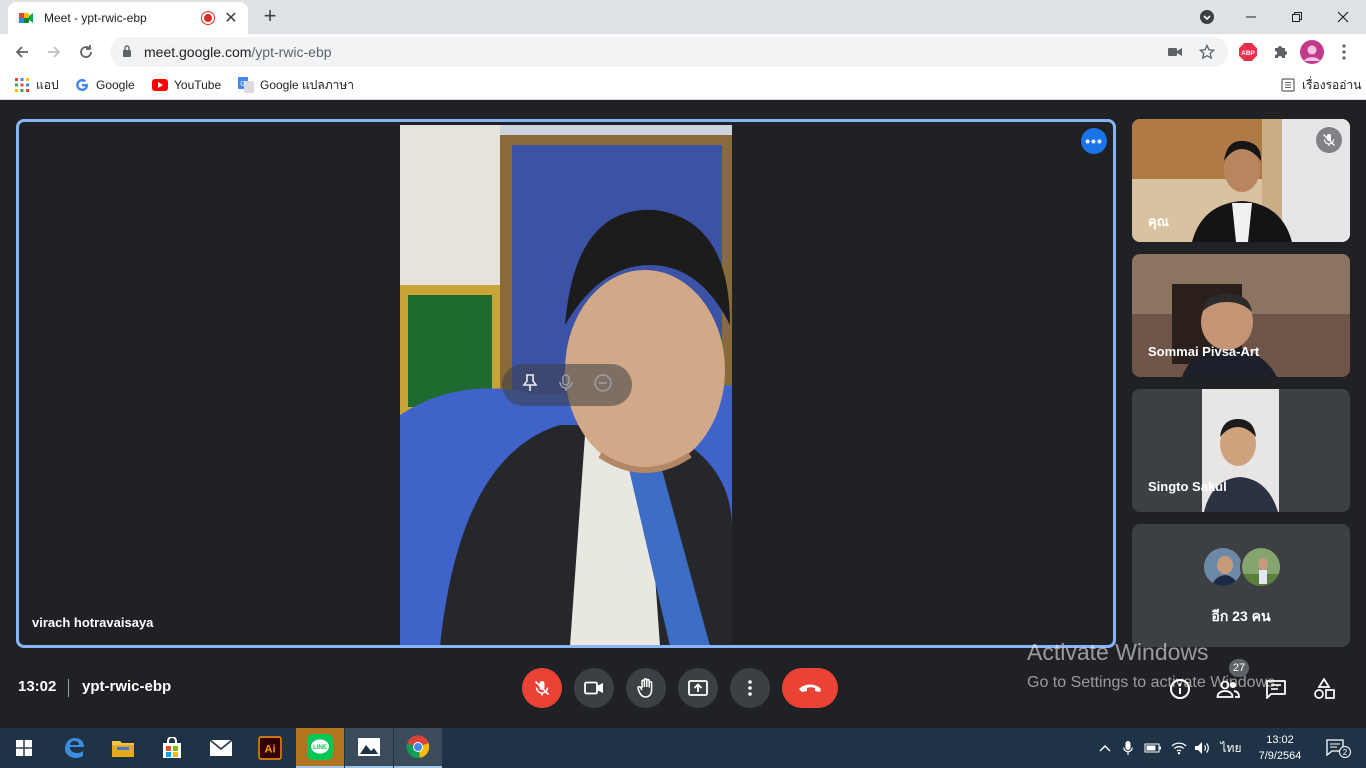 The width and height of the screenshot is (1366, 768). I want to click on activate-windows-title: Activate Windows, so click(1118, 652).